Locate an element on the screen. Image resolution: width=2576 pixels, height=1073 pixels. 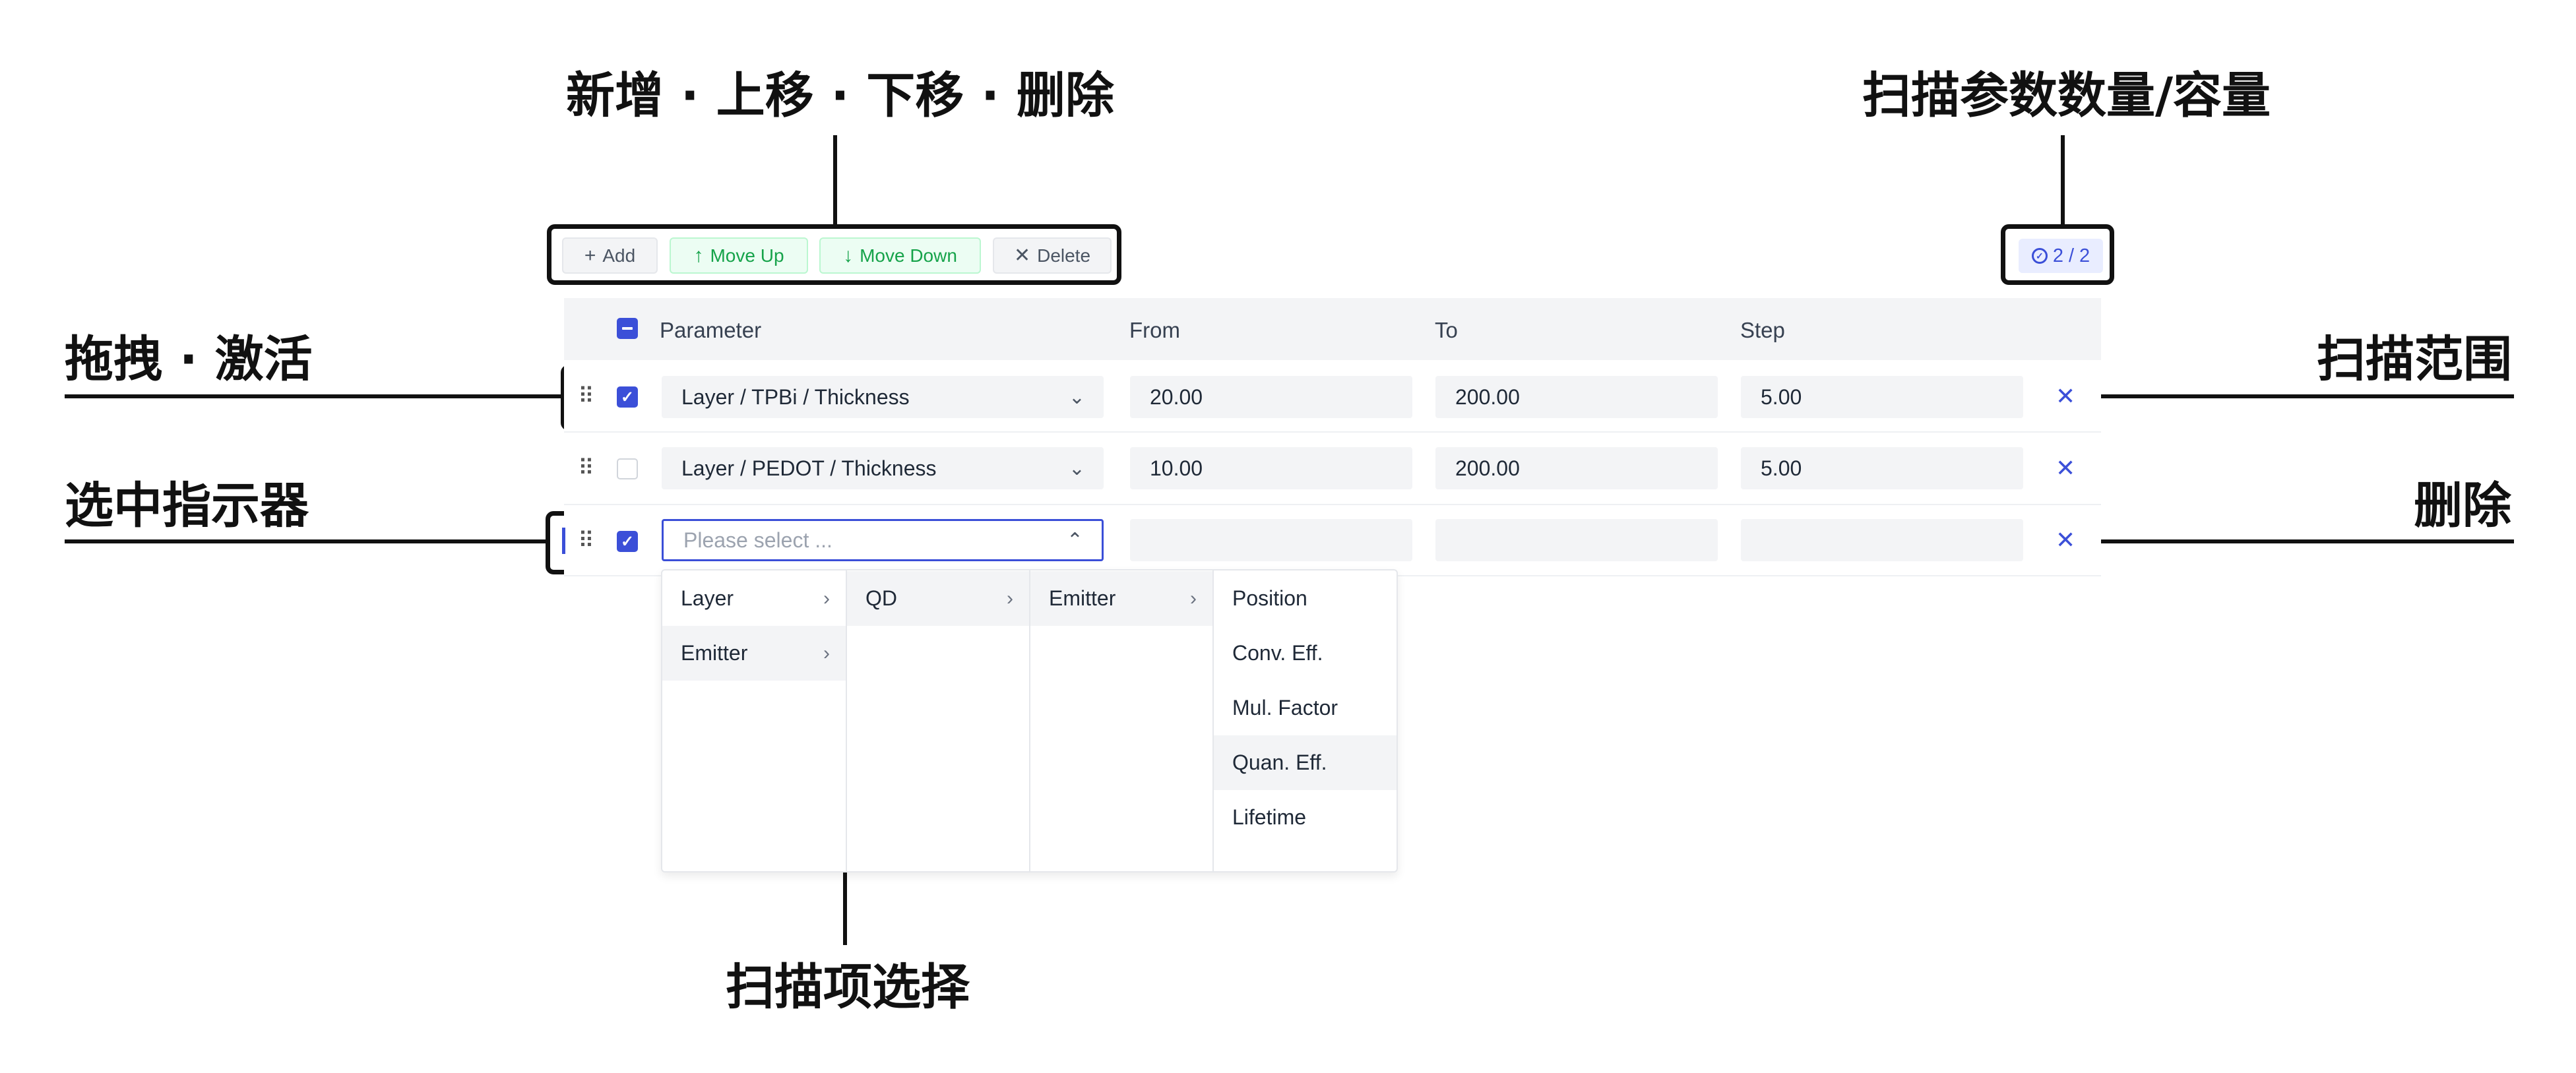
capacity-badge: ✓ 2 / 2 is located at coordinates (2061, 256).